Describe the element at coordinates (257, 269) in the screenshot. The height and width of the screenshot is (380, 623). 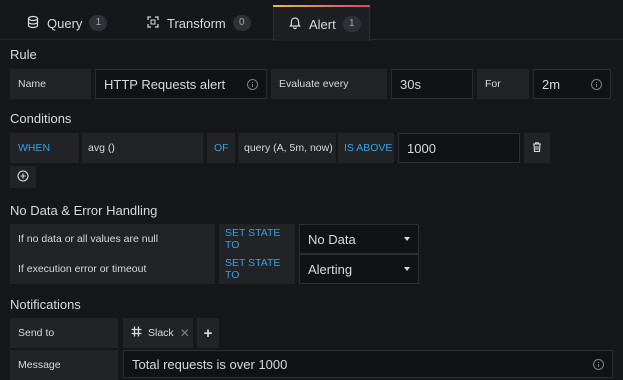
I see `error-set-state: SET STATE TO` at that location.